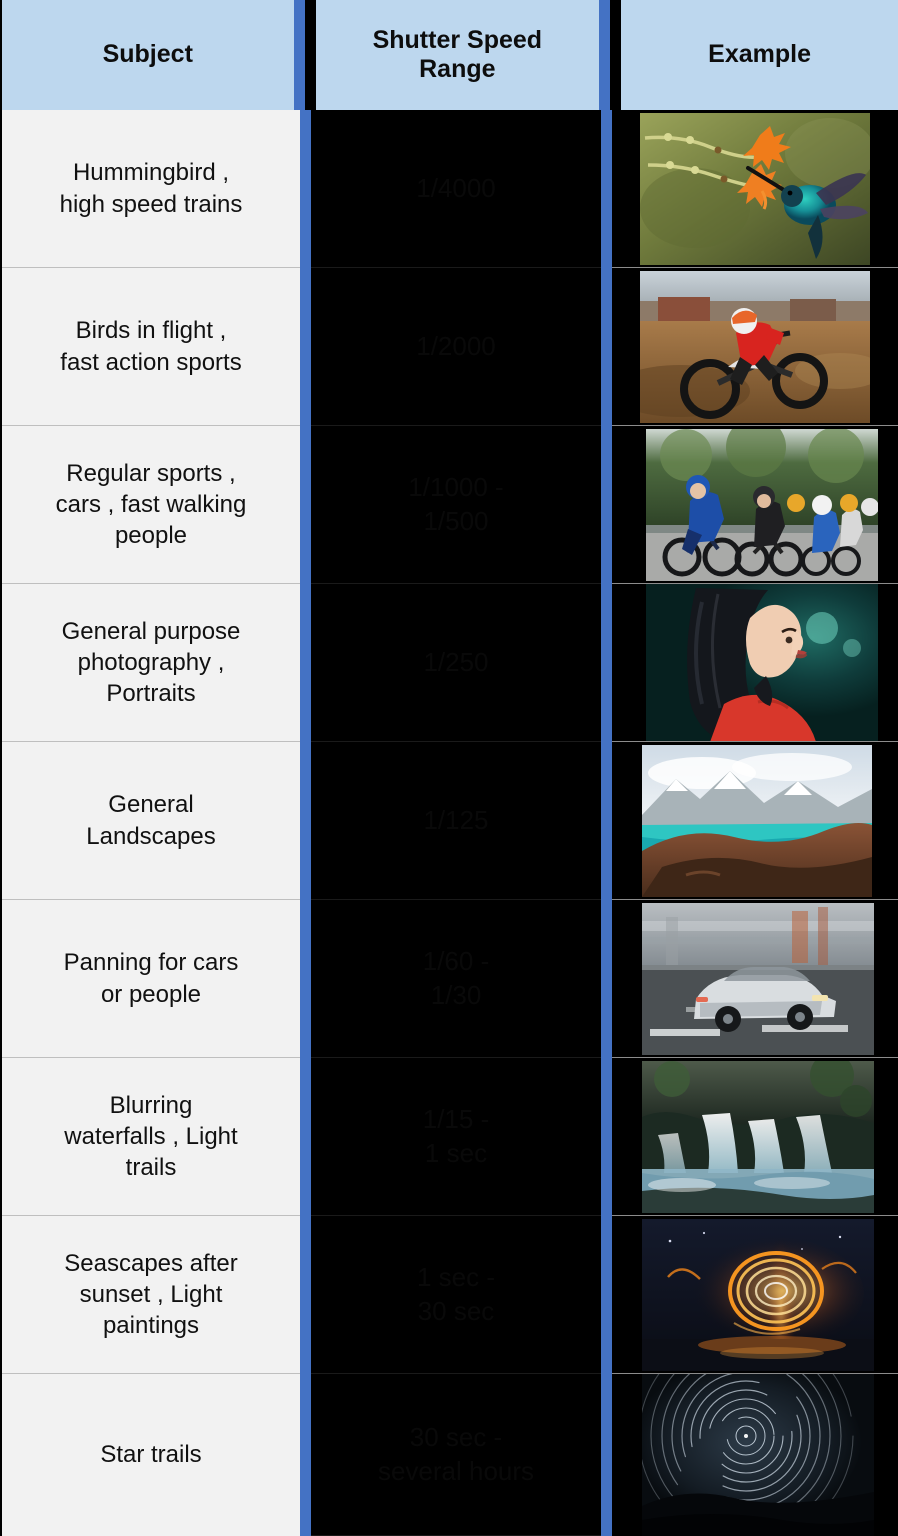  I want to click on table-row: General Landscapes 1/125, so click(449, 821).